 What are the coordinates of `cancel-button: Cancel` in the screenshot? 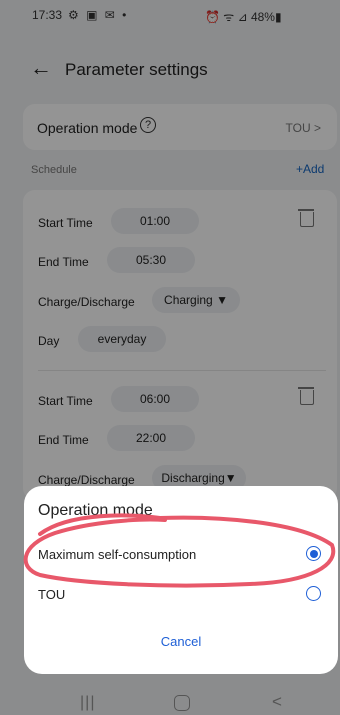 It's located at (181, 641).